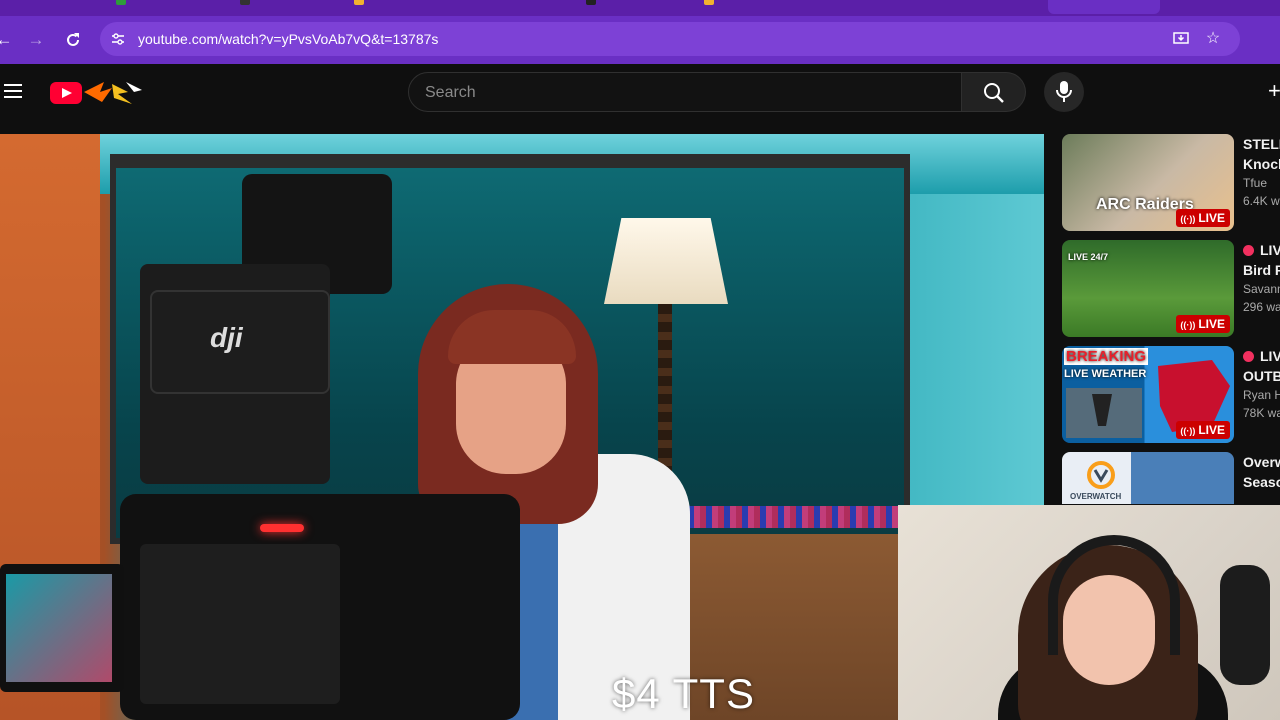  Describe the element at coordinates (1181, 39) in the screenshot. I see `install-app-icon` at that location.